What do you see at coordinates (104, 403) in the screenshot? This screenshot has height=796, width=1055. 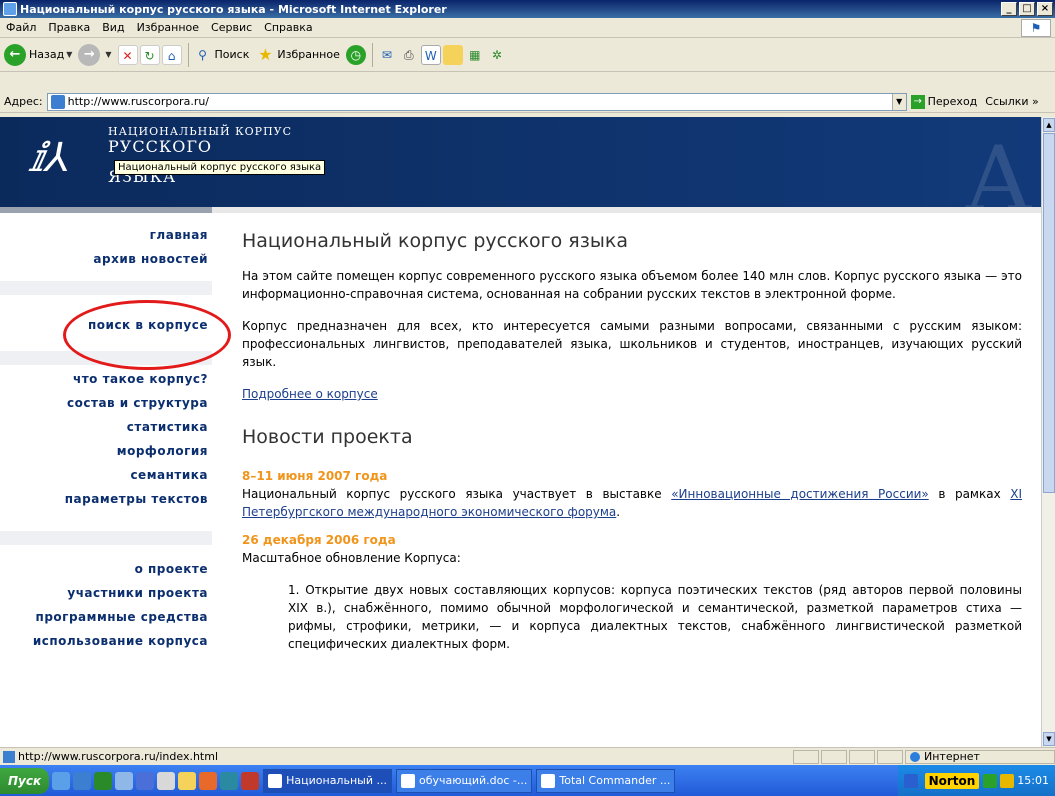 I see `nav-item-structure: состав и структура` at bounding box center [104, 403].